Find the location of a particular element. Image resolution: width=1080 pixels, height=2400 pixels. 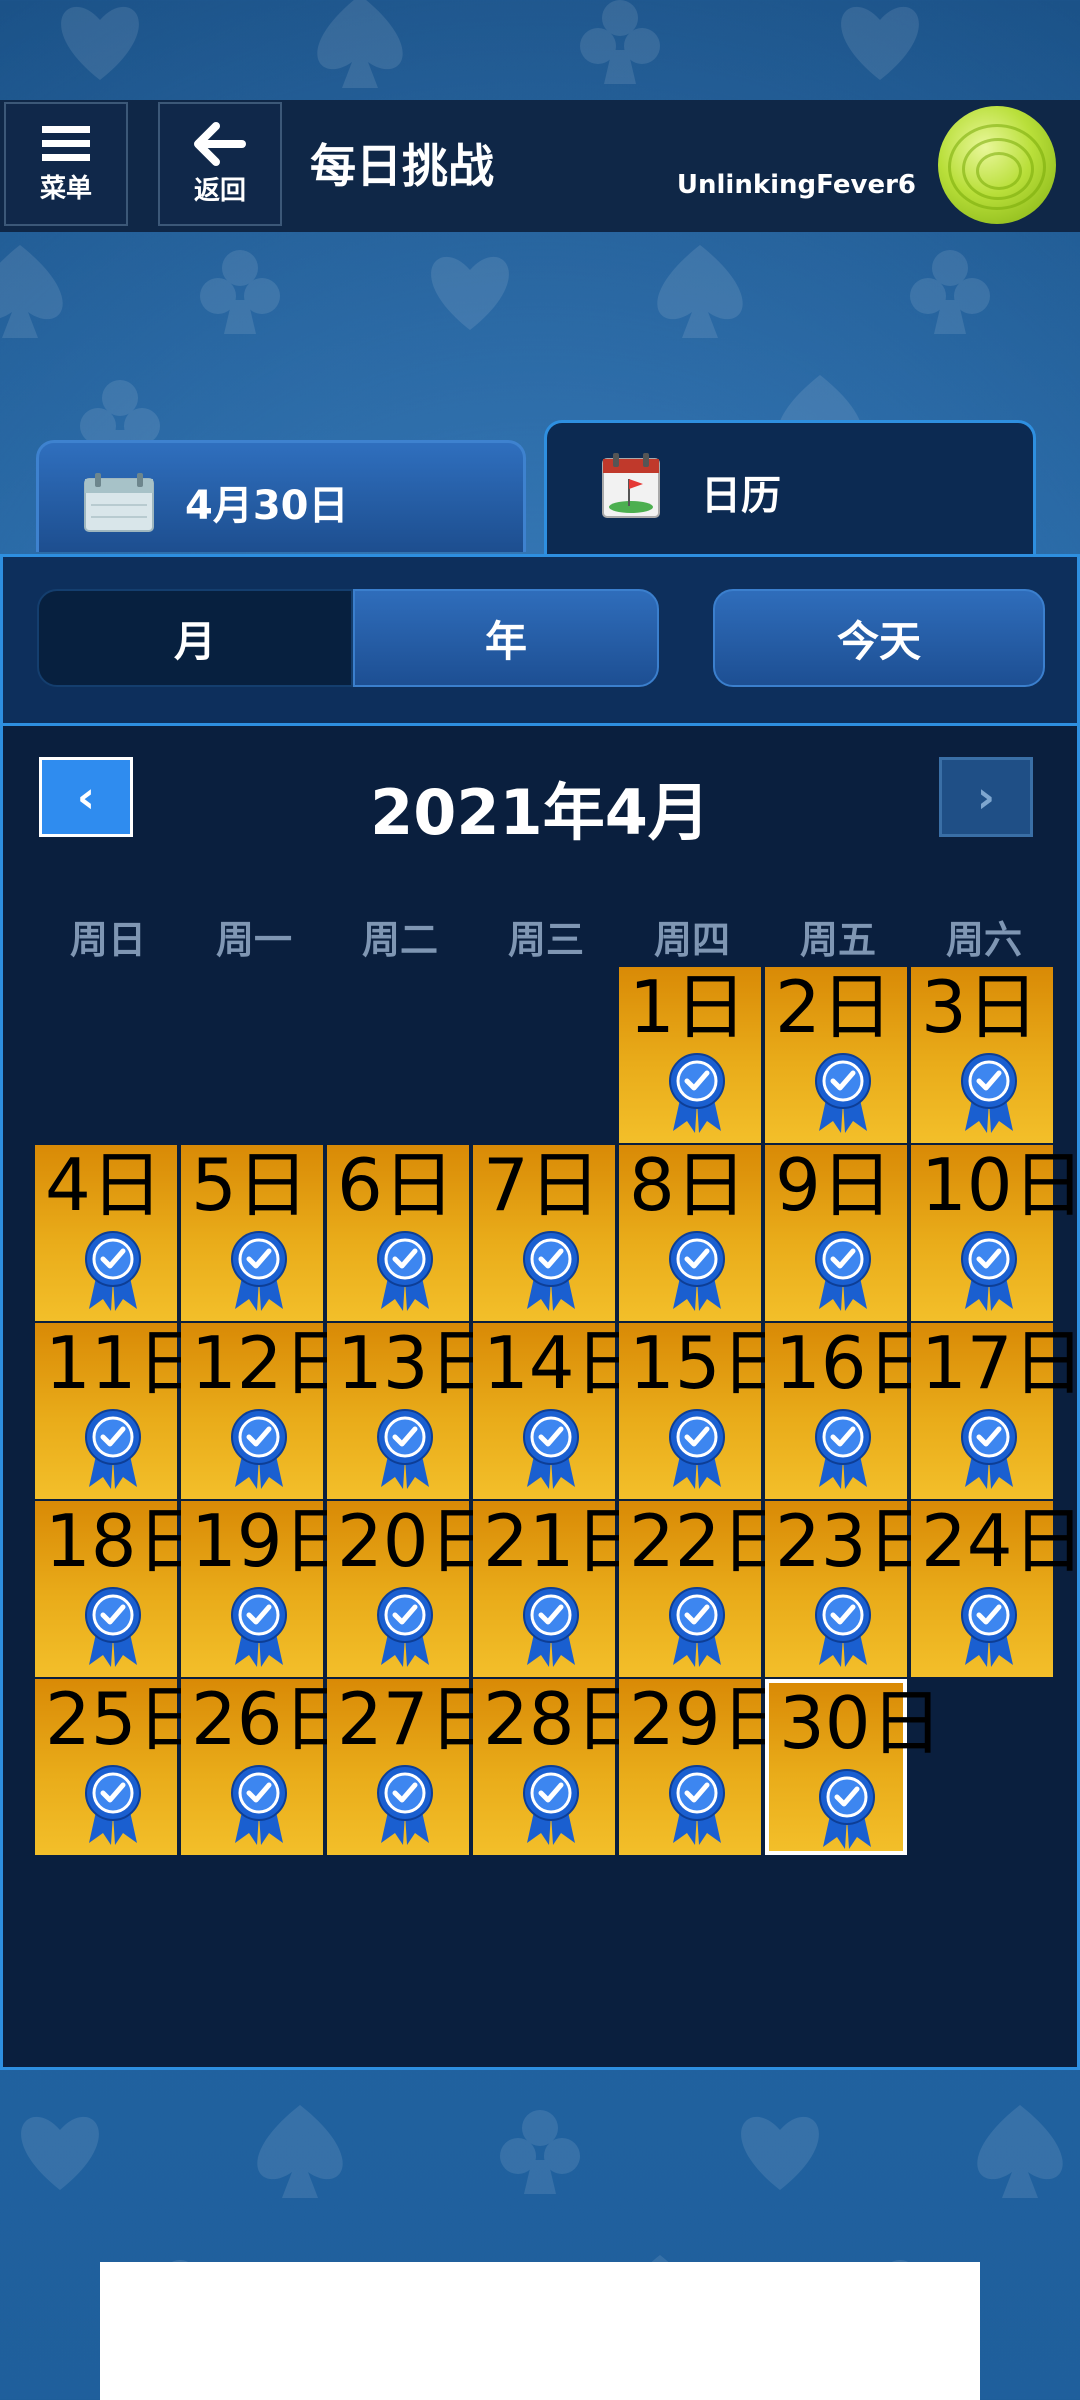

day-cell: 29日 is located at coordinates (706, 1767).